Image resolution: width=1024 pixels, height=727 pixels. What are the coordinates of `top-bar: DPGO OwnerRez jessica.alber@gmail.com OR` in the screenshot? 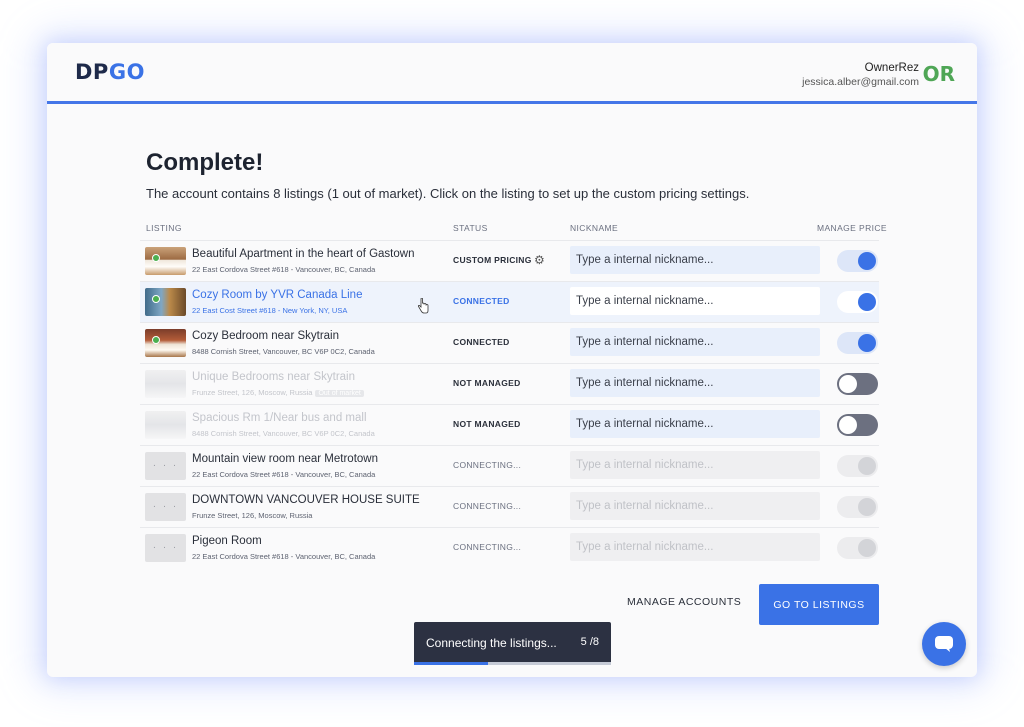 It's located at (512, 72).